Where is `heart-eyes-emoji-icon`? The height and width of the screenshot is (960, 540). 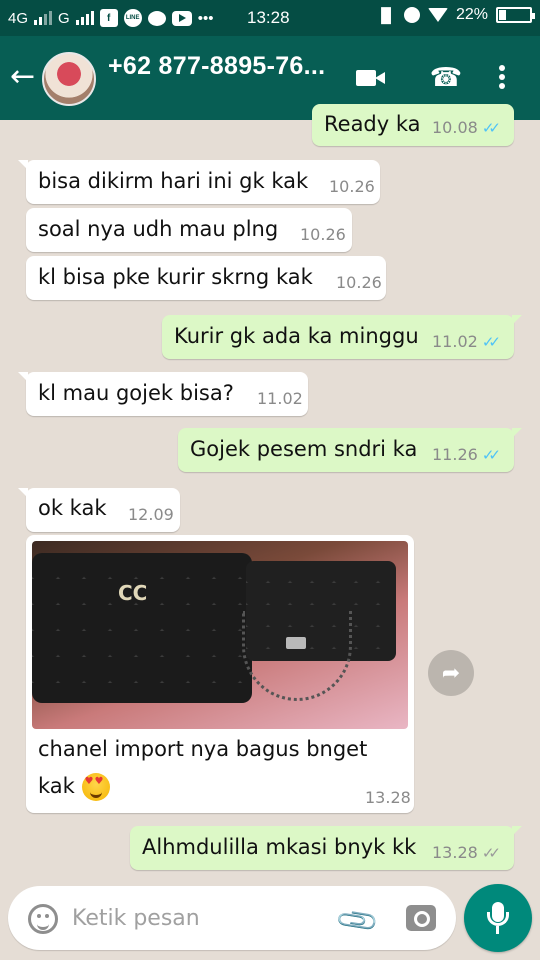 heart-eyes-emoji-icon is located at coordinates (95, 787).